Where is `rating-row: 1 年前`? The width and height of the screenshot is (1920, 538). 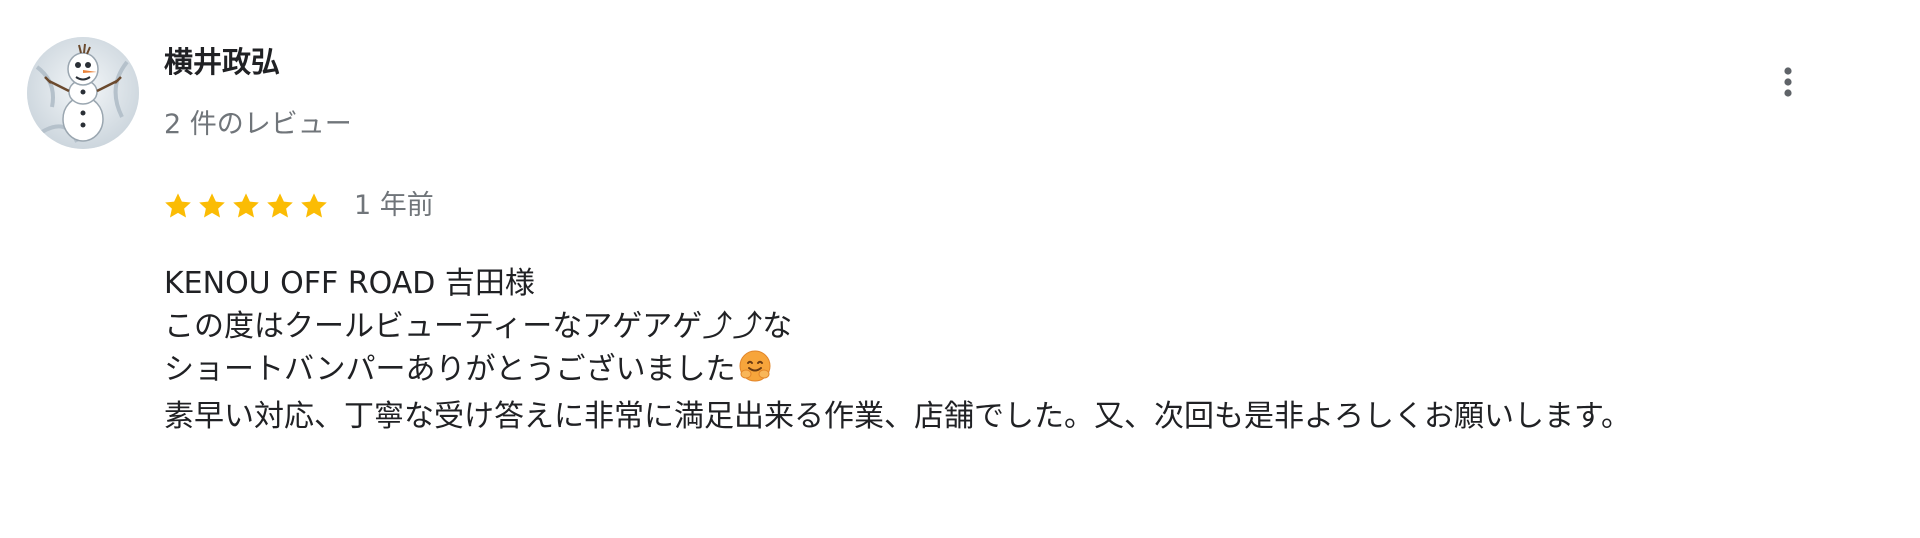 rating-row: 1 年前 is located at coordinates (298, 206).